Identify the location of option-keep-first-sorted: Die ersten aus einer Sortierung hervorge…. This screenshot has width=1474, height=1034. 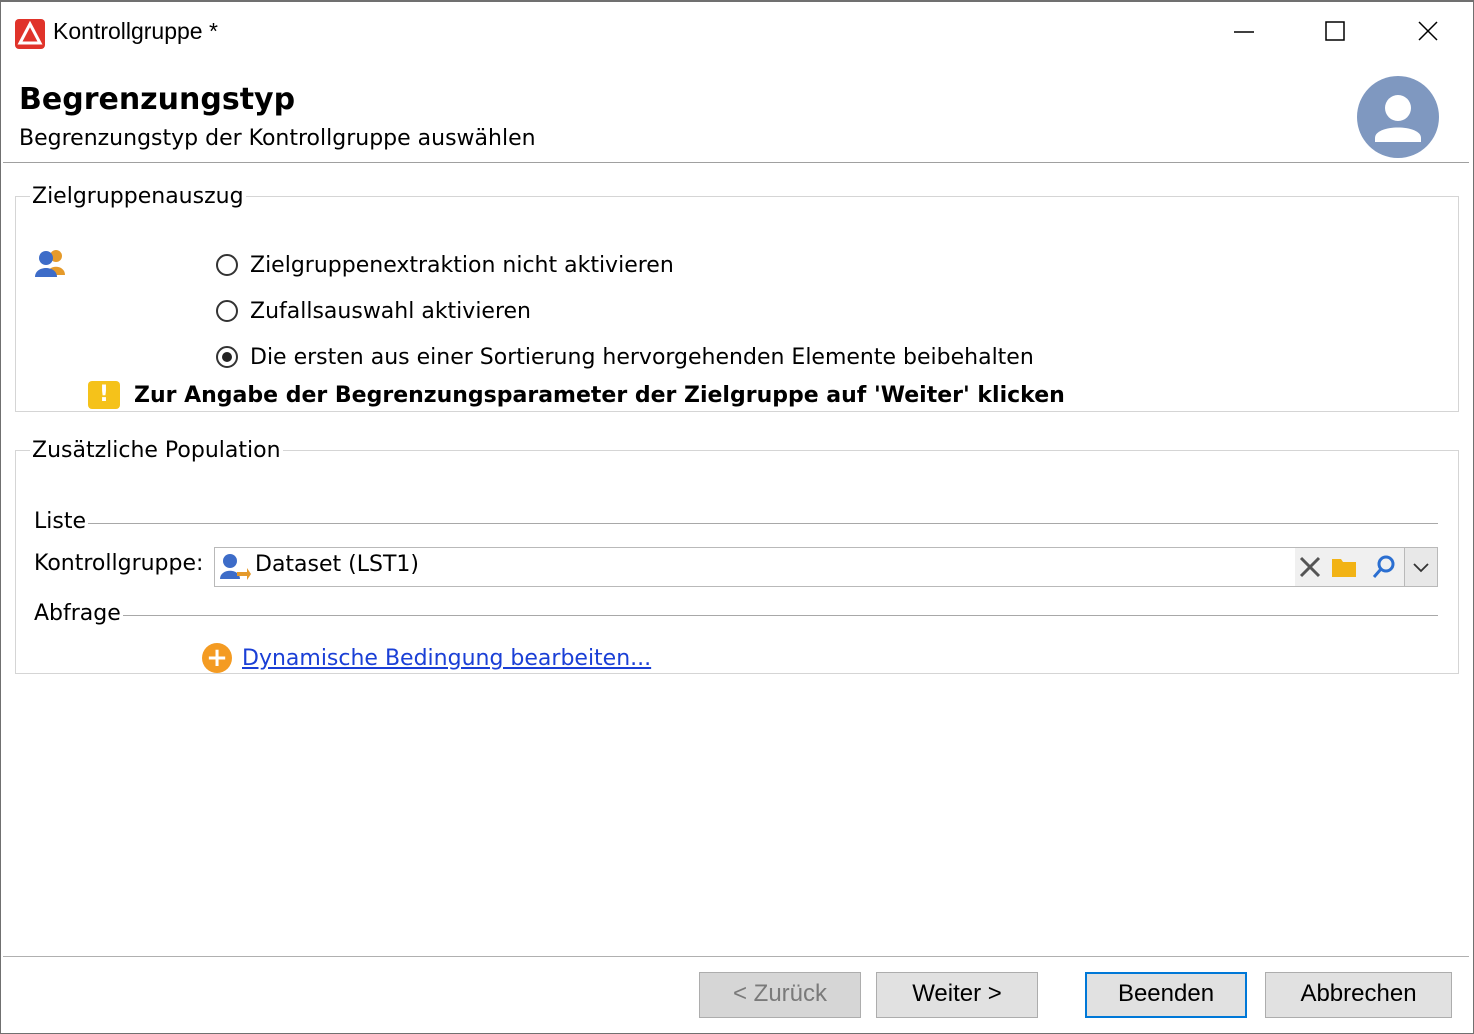
(625, 357).